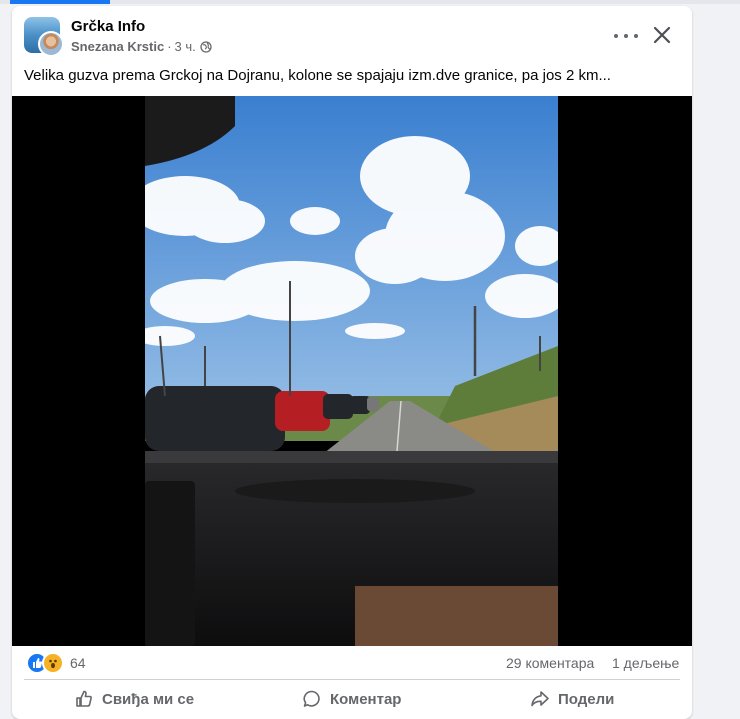  Describe the element at coordinates (185, 46) in the screenshot. I see `post-time: 3 ч.` at that location.